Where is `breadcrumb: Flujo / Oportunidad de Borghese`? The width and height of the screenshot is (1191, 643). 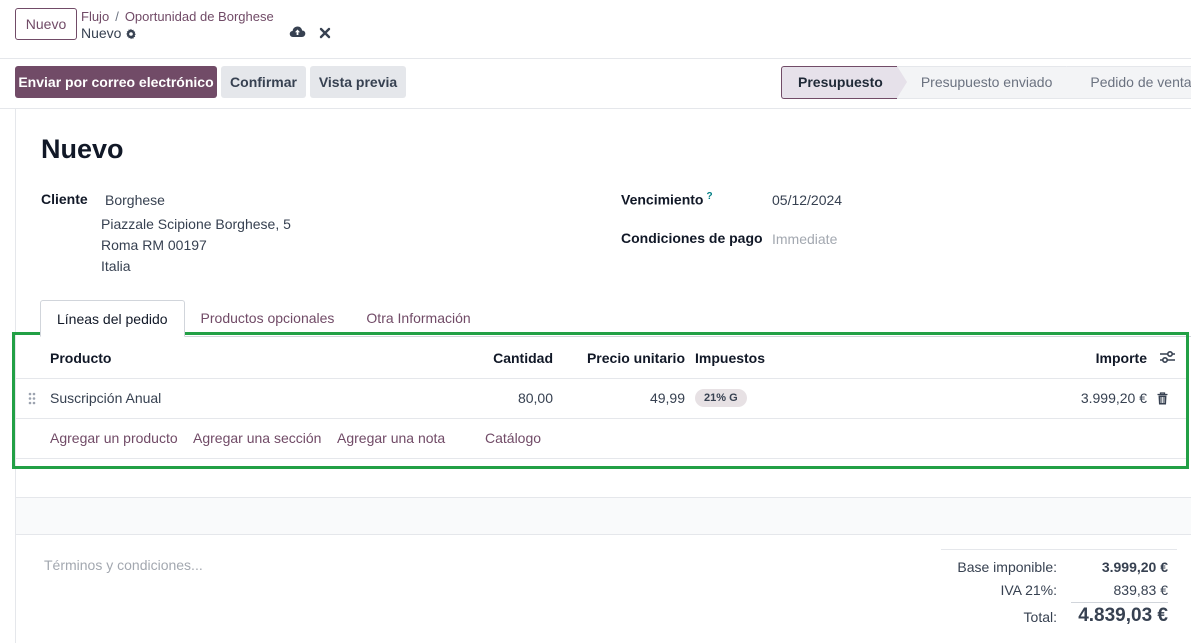 breadcrumb: Flujo / Oportunidad de Borghese is located at coordinates (177, 16).